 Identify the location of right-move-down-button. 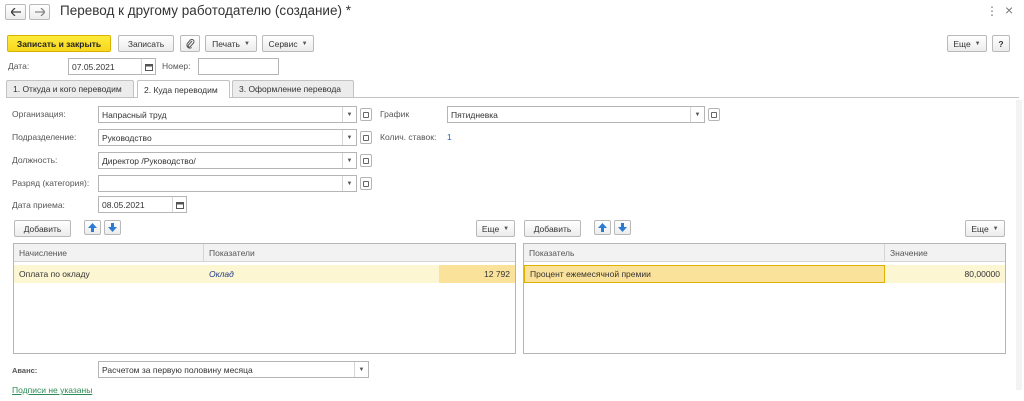
(622, 227).